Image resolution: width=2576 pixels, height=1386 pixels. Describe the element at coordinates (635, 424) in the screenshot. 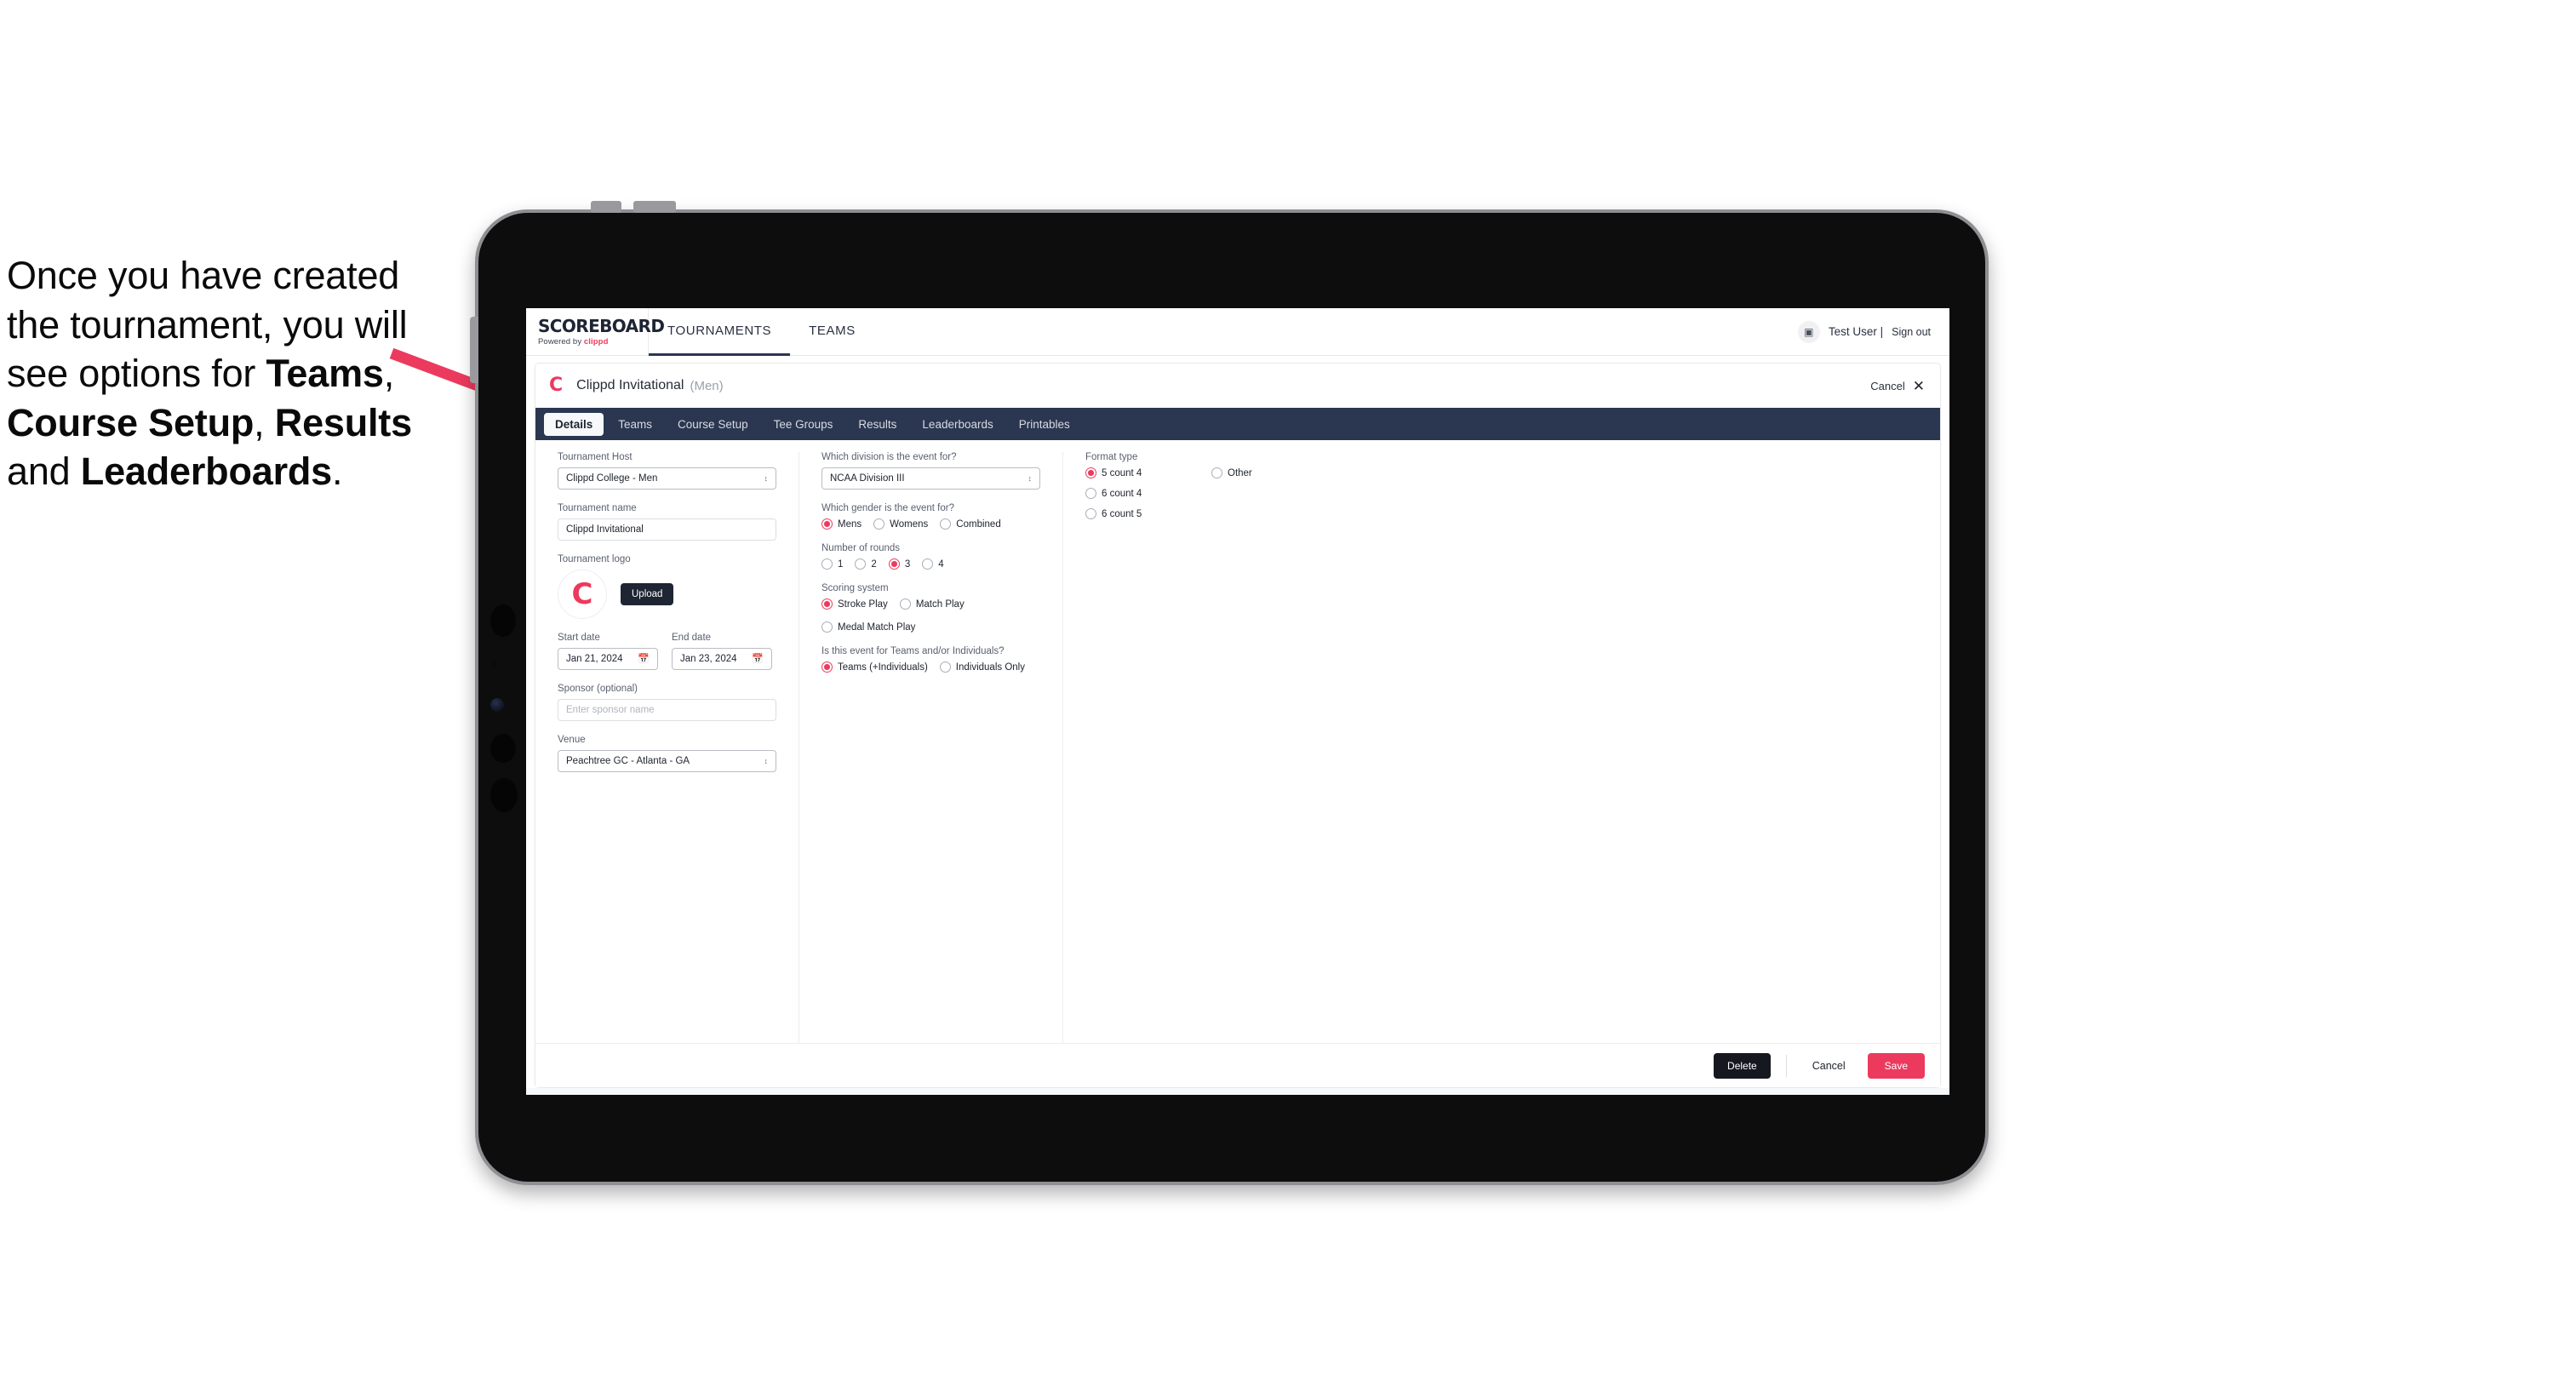

I see `tab-teams: Teams` at that location.